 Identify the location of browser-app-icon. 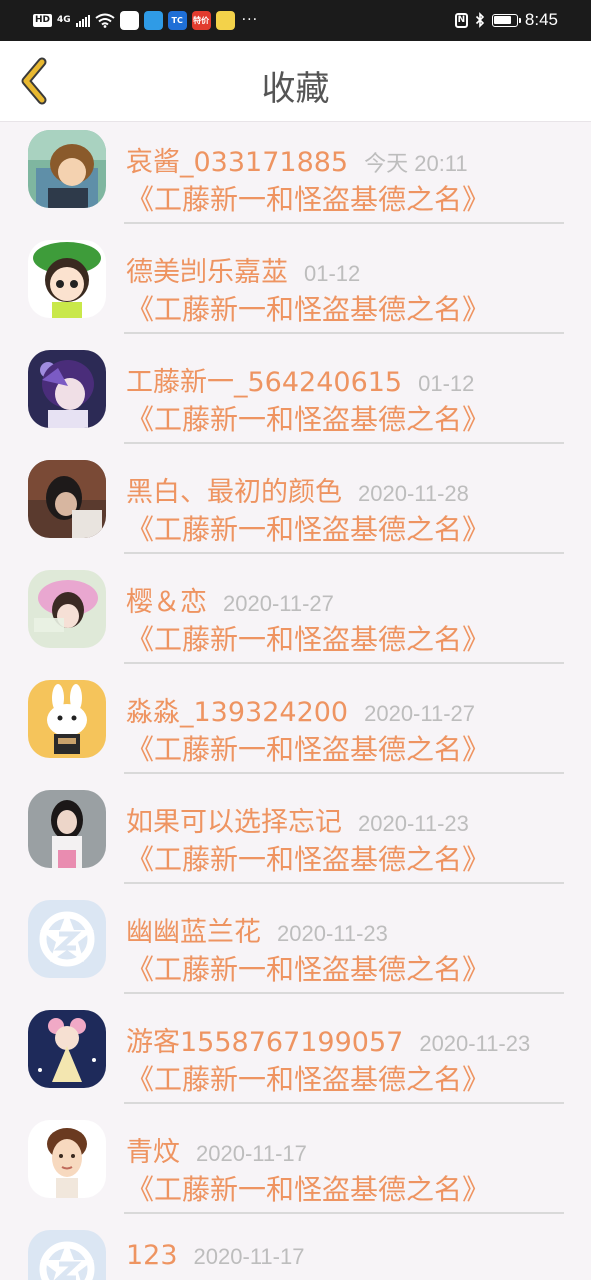
(153, 20).